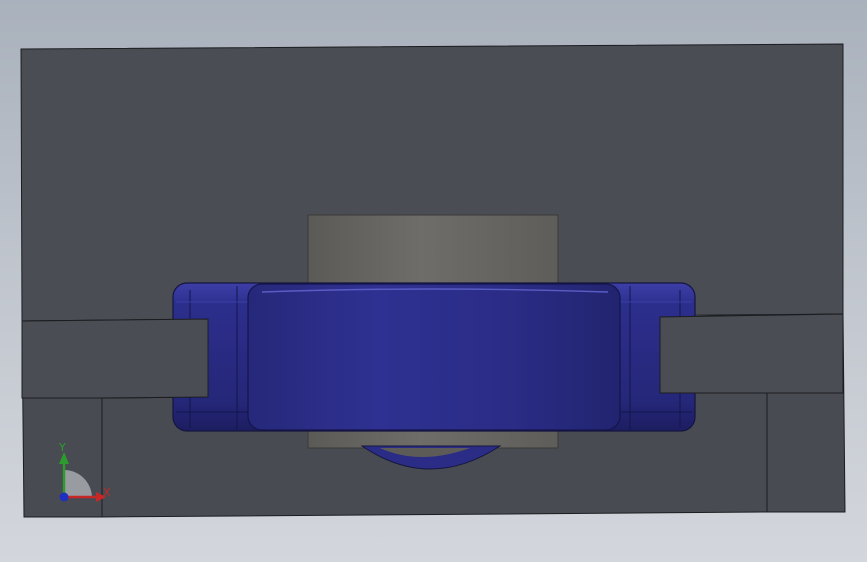 The width and height of the screenshot is (867, 562). What do you see at coordinates (751, 353) in the screenshot?
I see `right-slot` at bounding box center [751, 353].